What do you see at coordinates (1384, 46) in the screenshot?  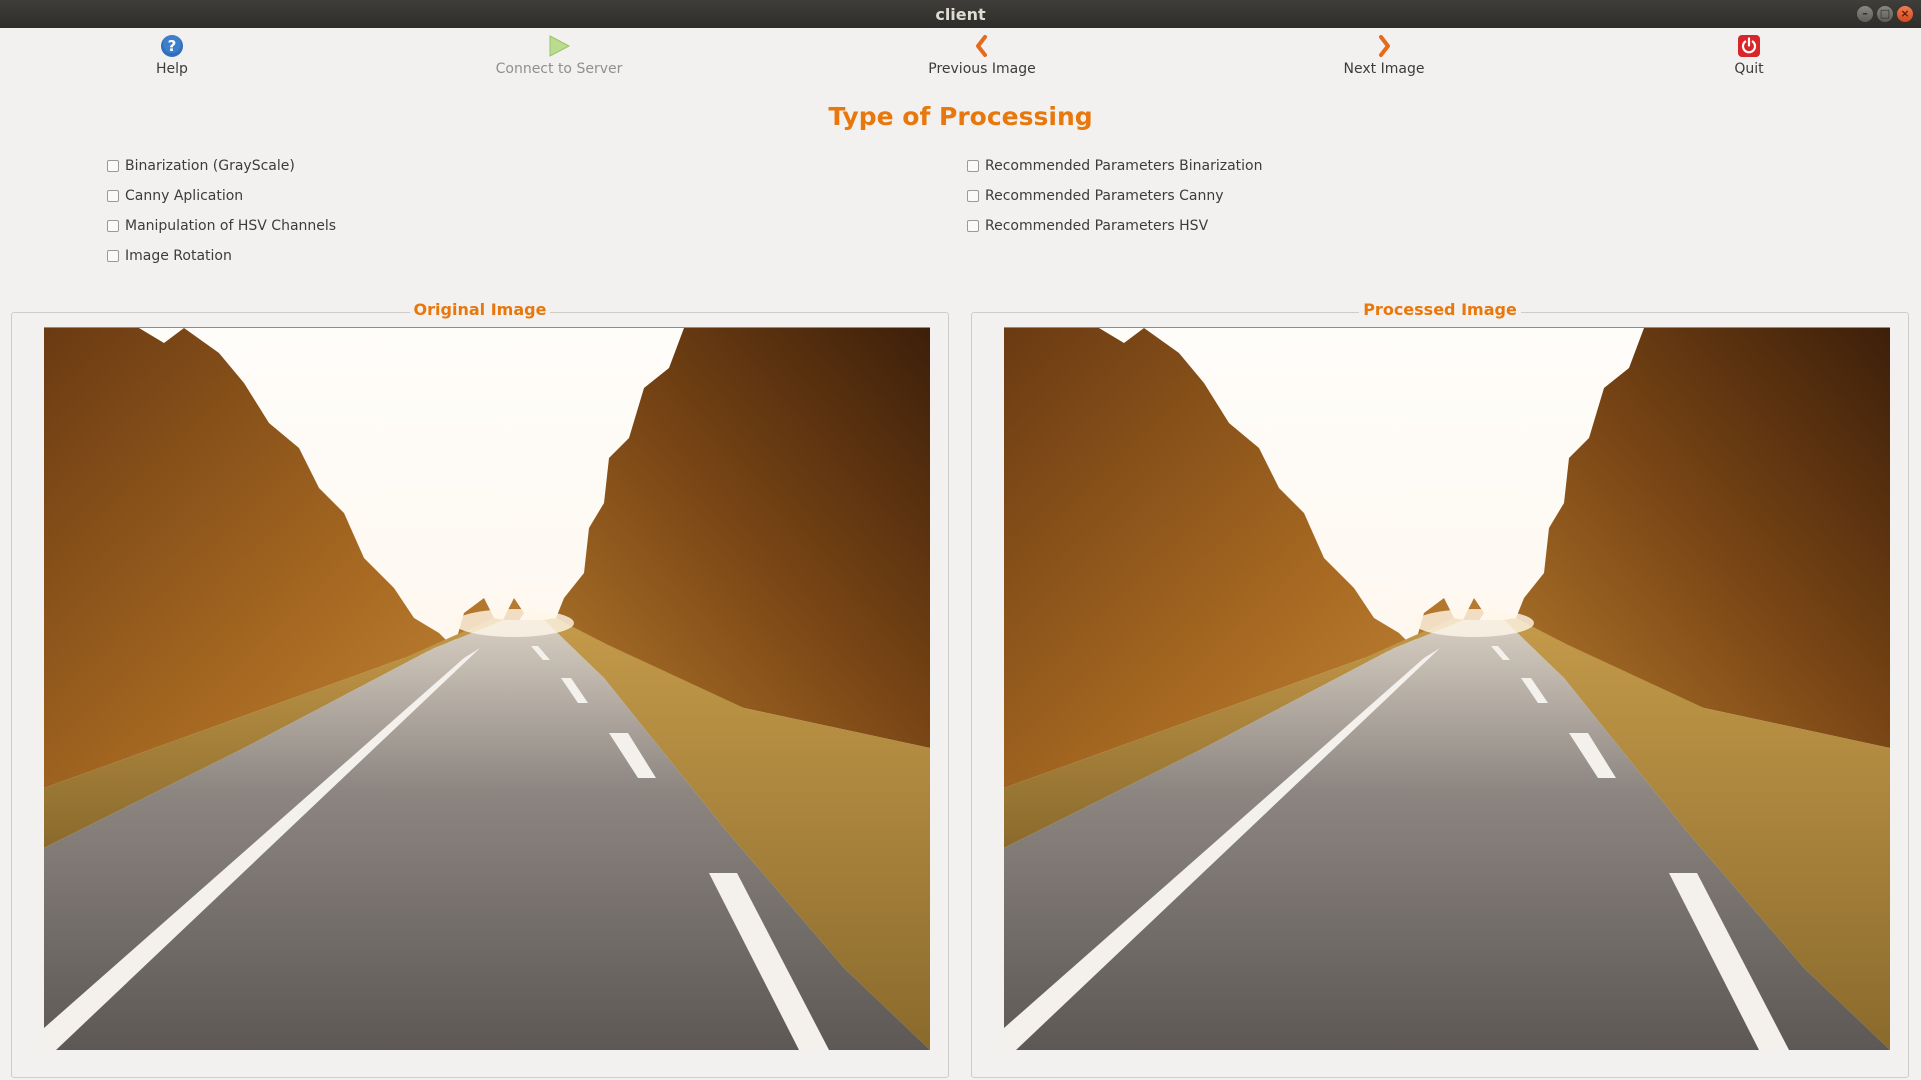 I see `chevron-right-icon` at bounding box center [1384, 46].